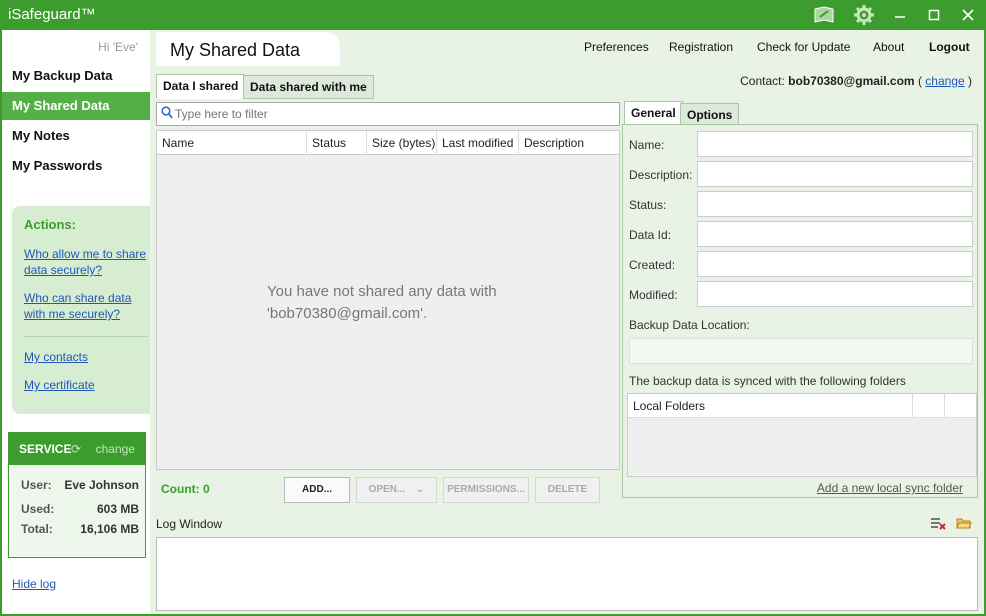 The width and height of the screenshot is (986, 616). What do you see at coordinates (167, 114) in the screenshot?
I see `search-icon` at bounding box center [167, 114].